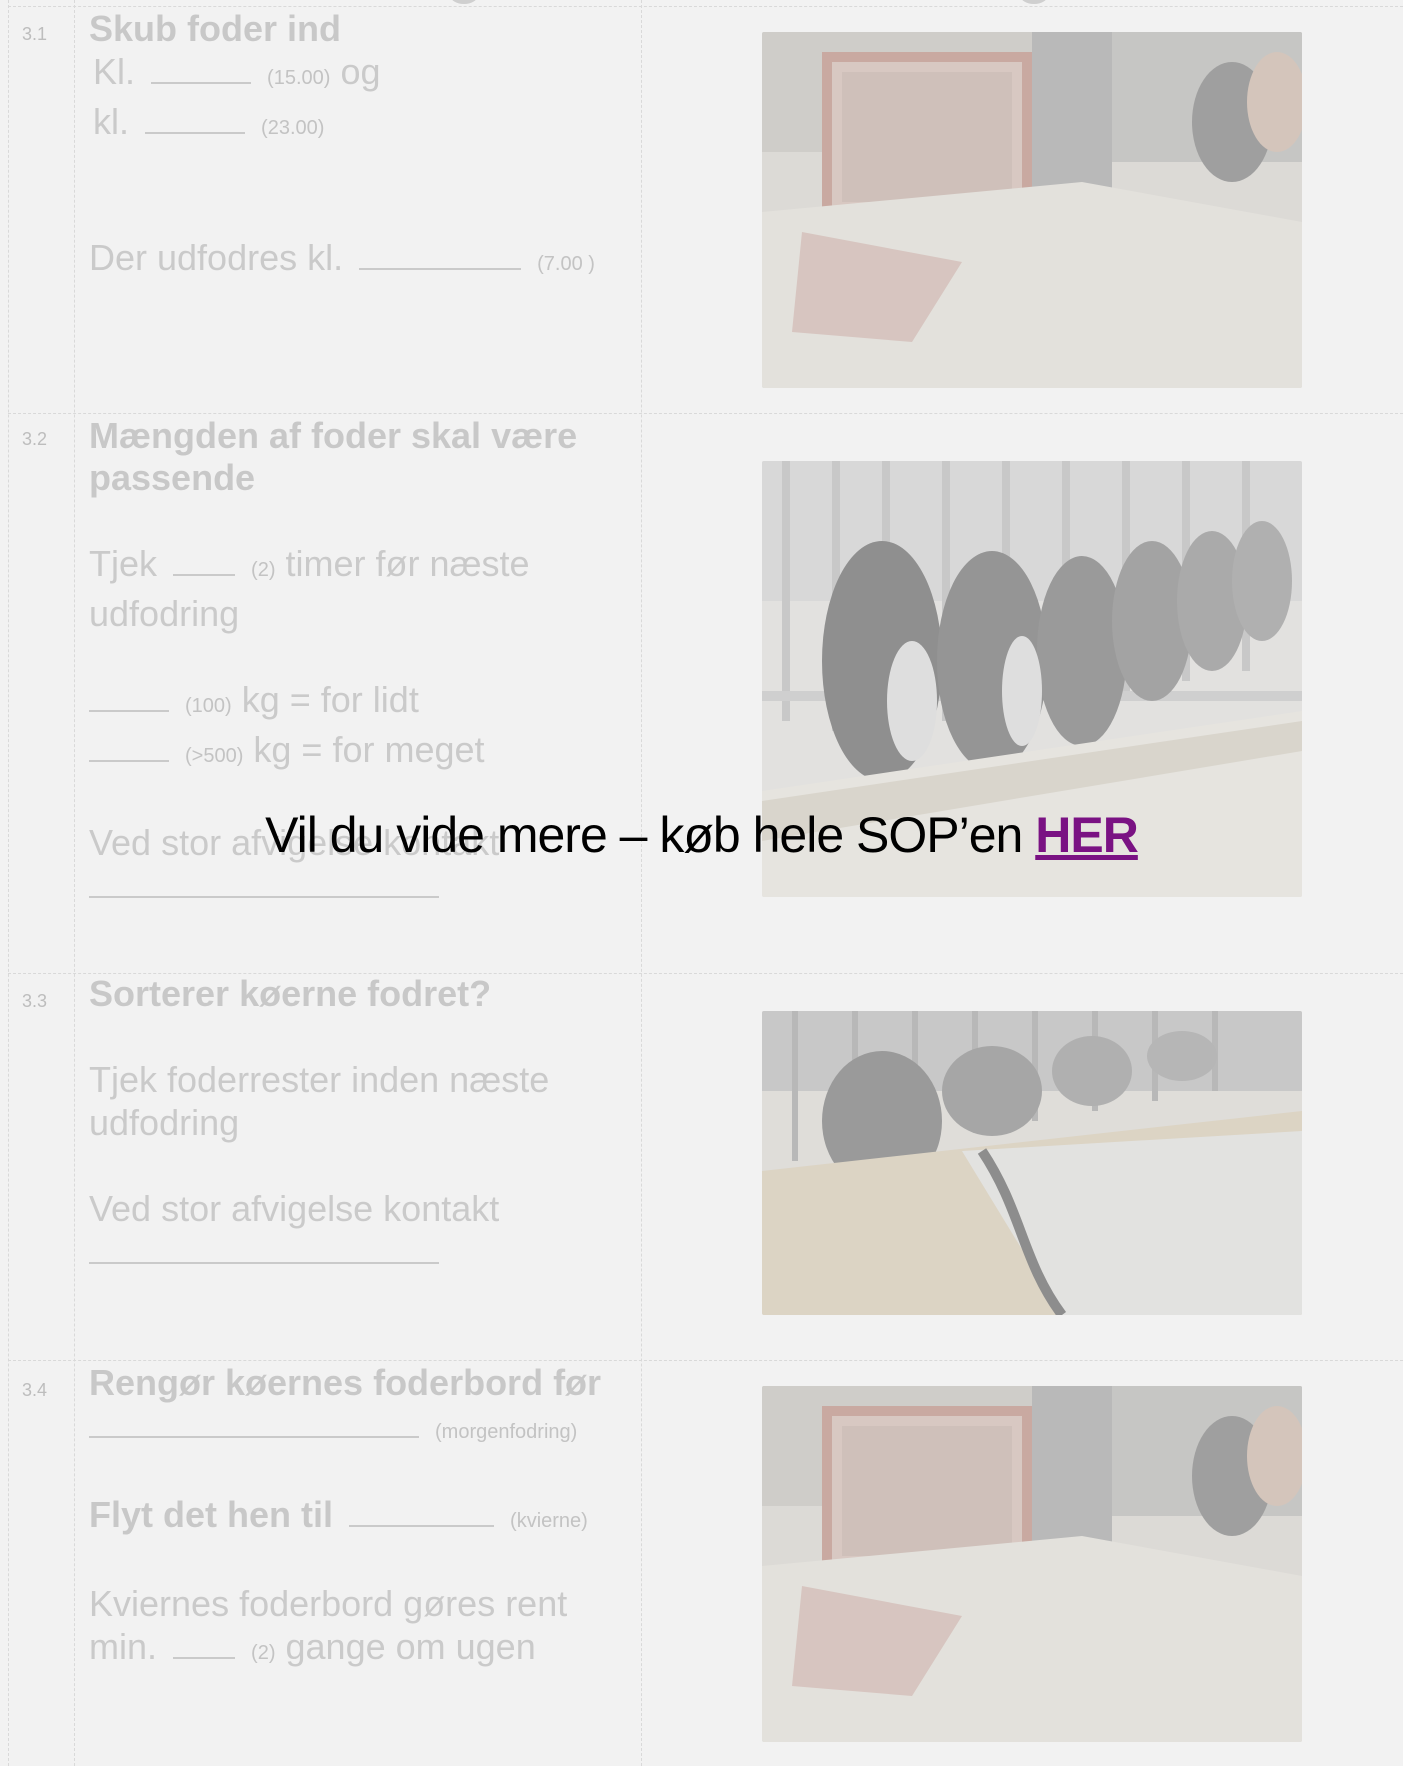 This screenshot has width=1403, height=1766. Describe the element at coordinates (299, 78) in the screenshot. I see `hint-text: (15.00)` at that location.